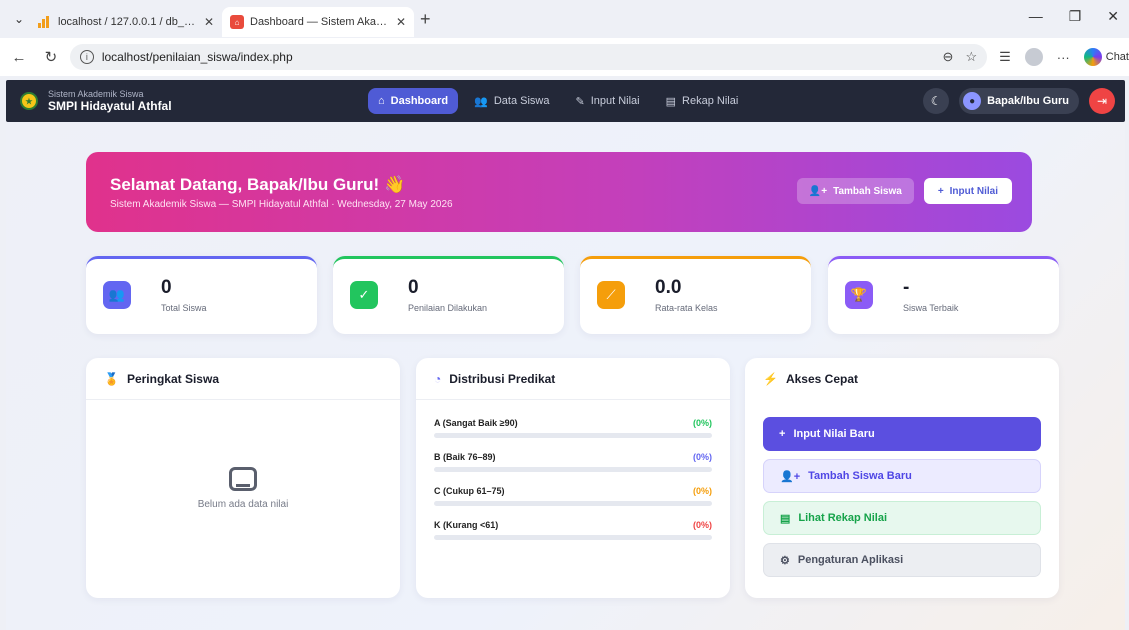 The image size is (1129, 630). Describe the element at coordinates (770, 379) in the screenshot. I see `lightning-icon: ⚡` at that location.